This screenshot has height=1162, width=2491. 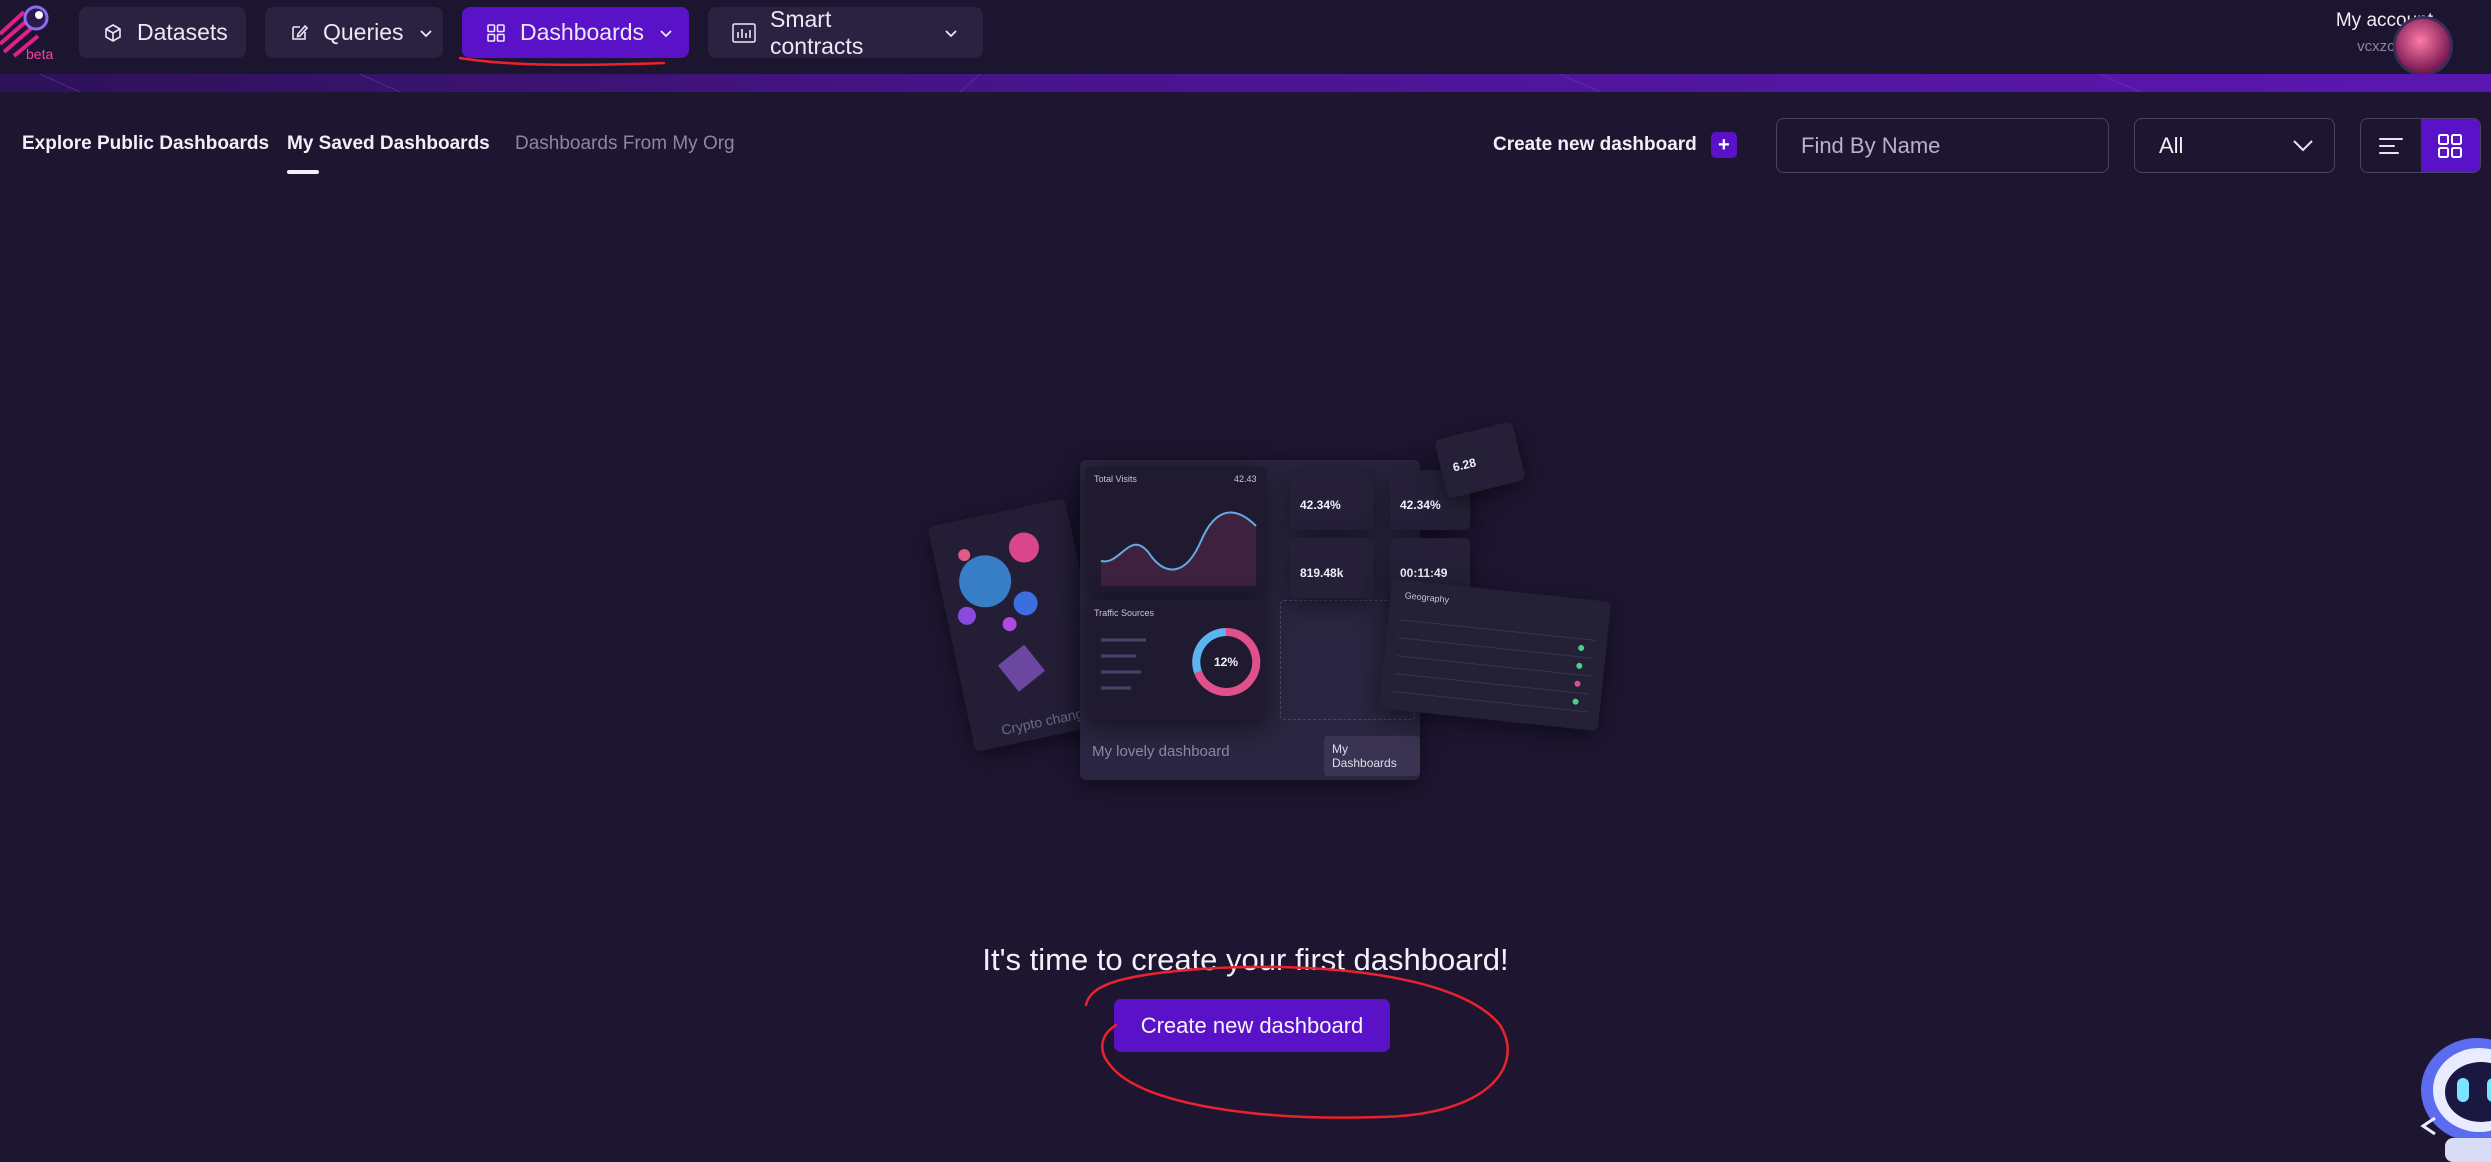 What do you see at coordinates (1424, 573) in the screenshot?
I see `illustration-stat-d: 00:11:49` at bounding box center [1424, 573].